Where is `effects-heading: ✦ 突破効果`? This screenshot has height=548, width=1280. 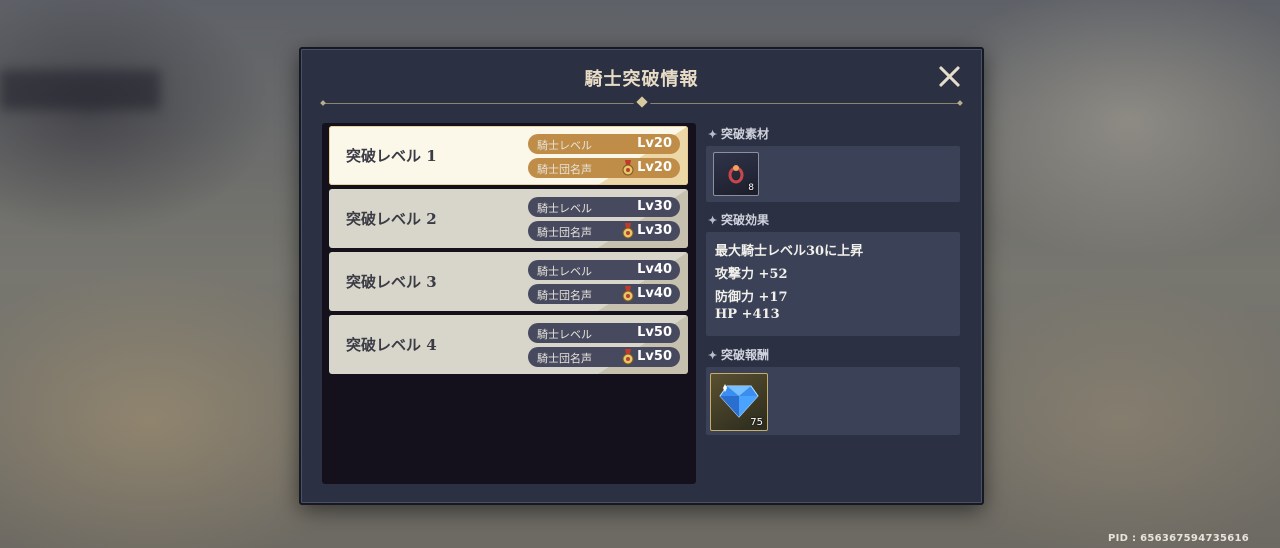 effects-heading: ✦ 突破効果 is located at coordinates (738, 219).